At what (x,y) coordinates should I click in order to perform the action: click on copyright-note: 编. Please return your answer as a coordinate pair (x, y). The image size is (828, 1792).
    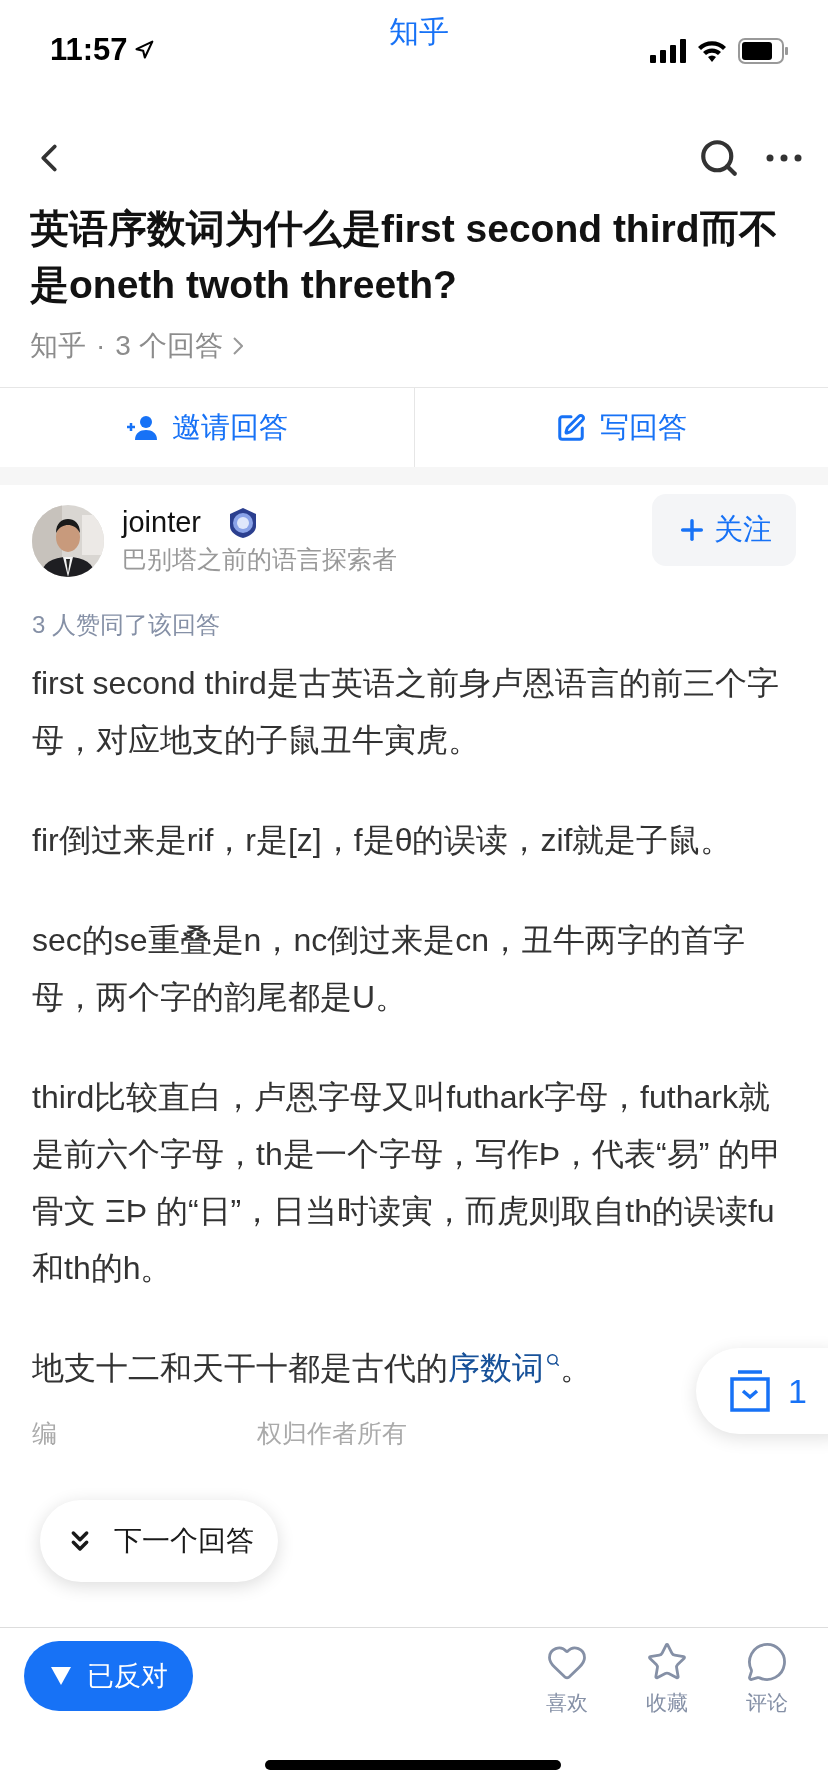
    Looking at the image, I should click on (44, 1433).